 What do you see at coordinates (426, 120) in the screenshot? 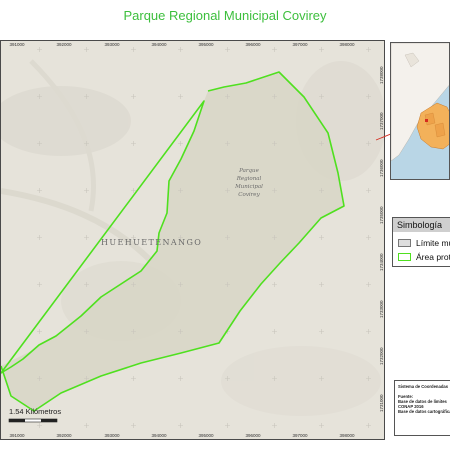
I see `inset-location-marker` at bounding box center [426, 120].